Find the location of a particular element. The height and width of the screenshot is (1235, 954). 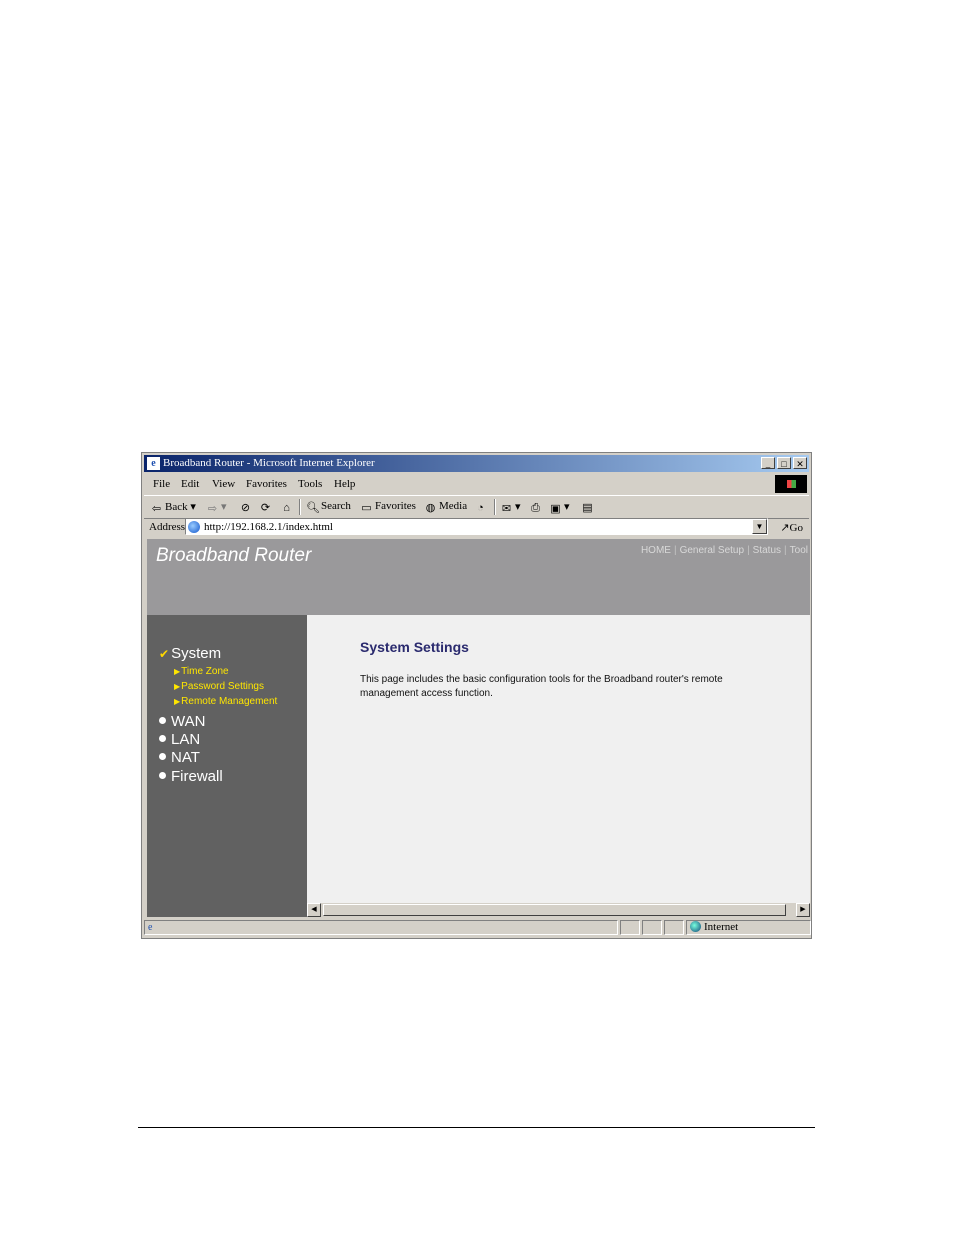

horizontal-scrollbar: ◀ ▶ is located at coordinates (558, 910).